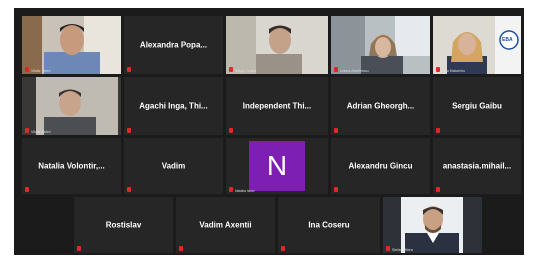 This screenshot has height=259, width=537. I want to click on participant-tile: Vadim Axentii, so click(225, 225).